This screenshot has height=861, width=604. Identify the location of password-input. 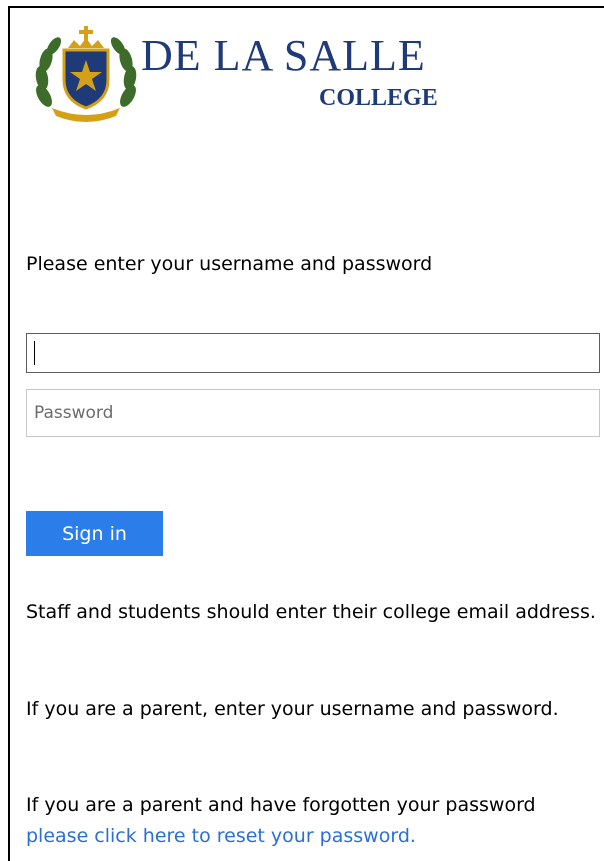
(313, 413).